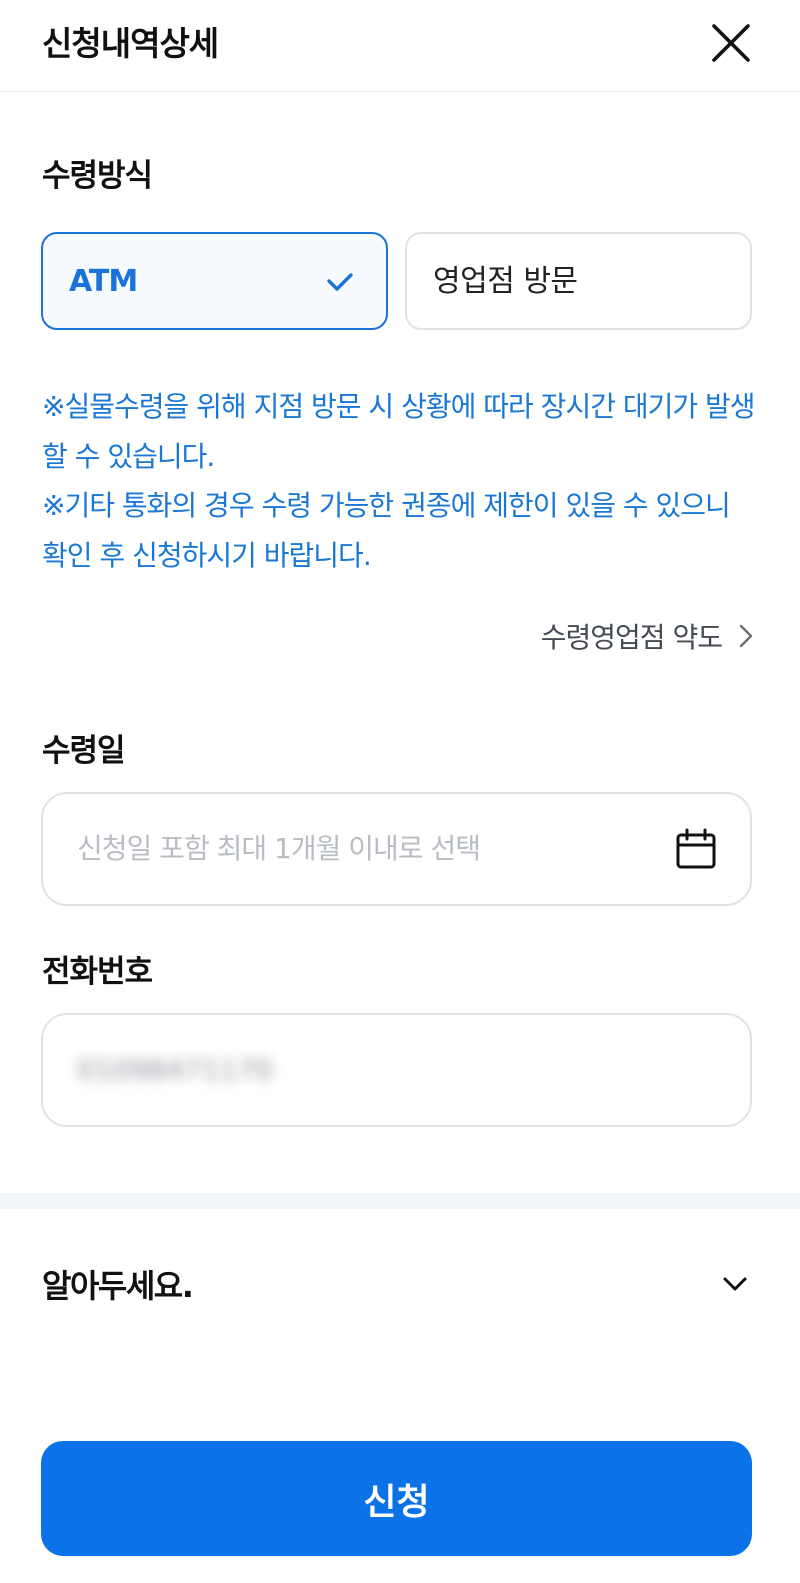  I want to click on option-atm: ATM, so click(214, 281).